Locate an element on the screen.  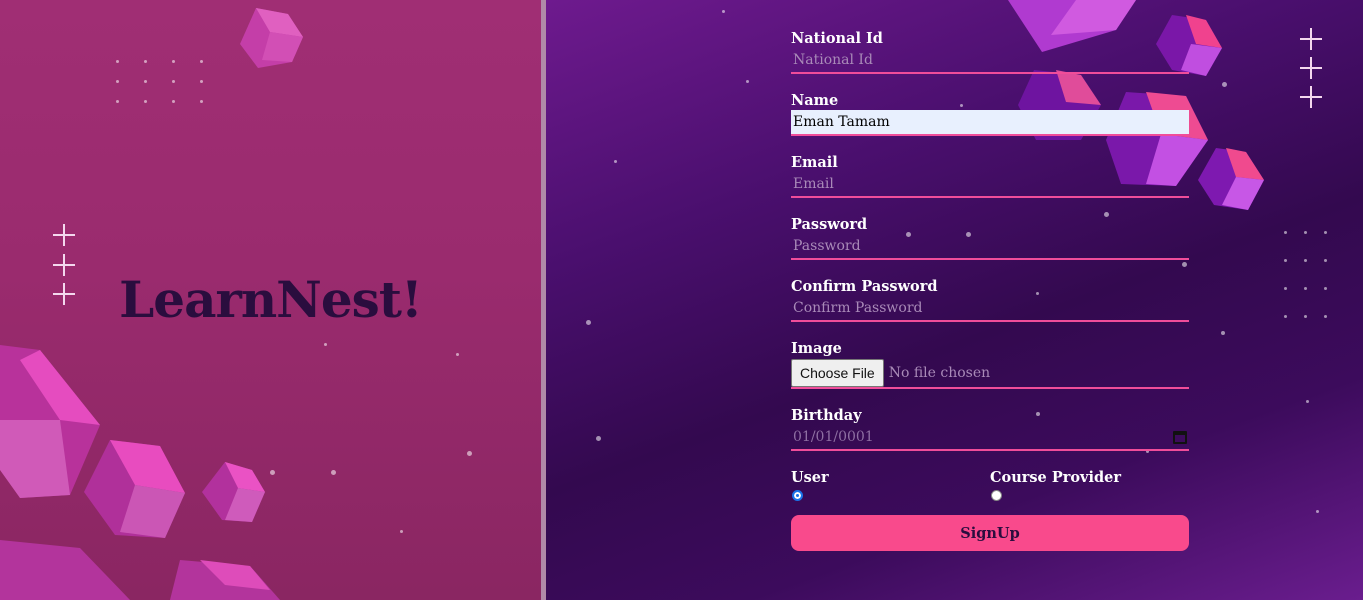
role-user-radio is located at coordinates (797, 495).